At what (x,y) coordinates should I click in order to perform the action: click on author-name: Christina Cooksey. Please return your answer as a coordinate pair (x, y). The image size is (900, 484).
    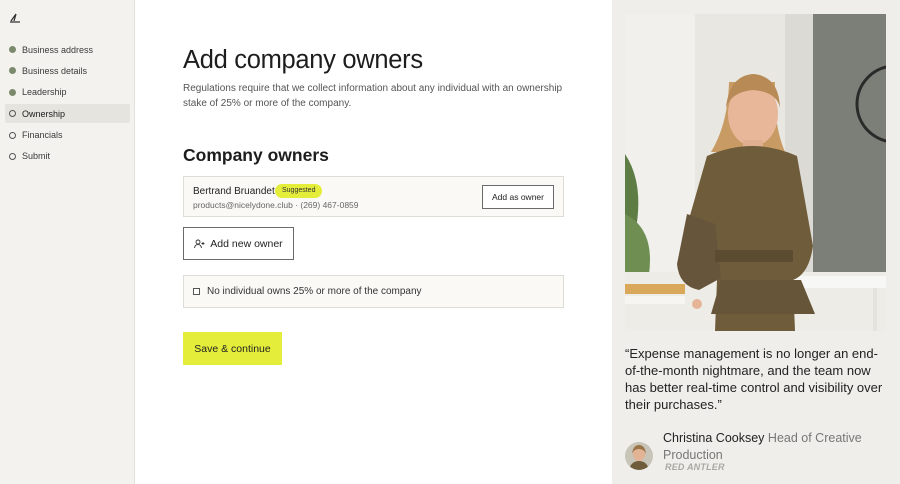
    Looking at the image, I should click on (714, 438).